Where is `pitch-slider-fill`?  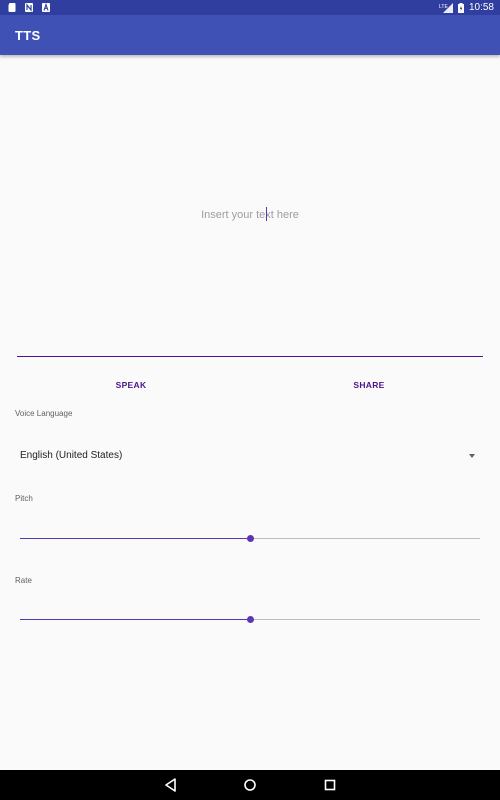
pitch-slider-fill is located at coordinates (135, 538).